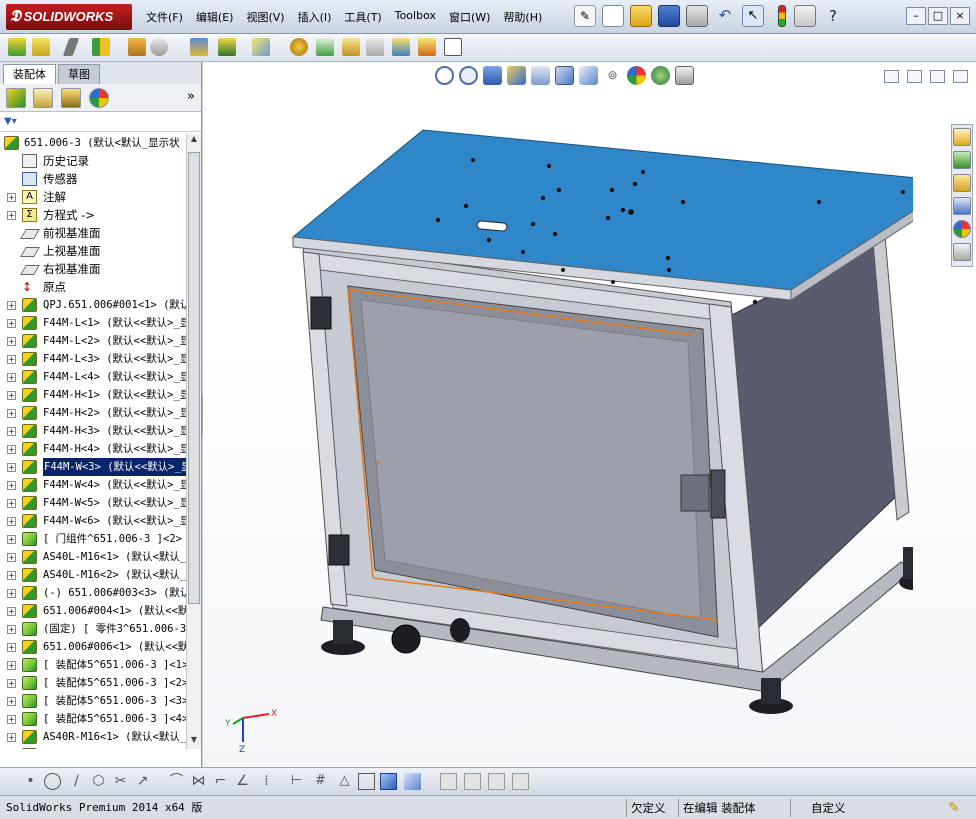 The image size is (976, 819). Describe the element at coordinates (191, 96) in the screenshot. I see `panel-expand-button: »` at that location.